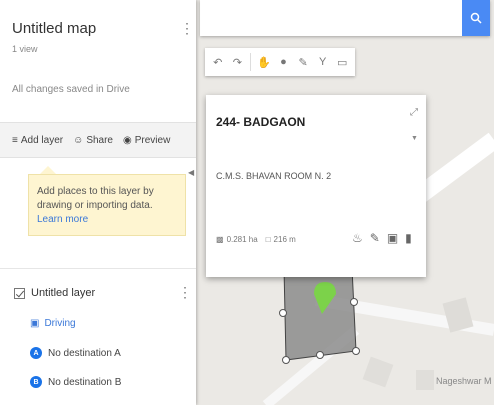 This screenshot has height=405, width=494. I want to click on feature-metrics: ▩ 0.281 ha □ 216 m, so click(256, 239).